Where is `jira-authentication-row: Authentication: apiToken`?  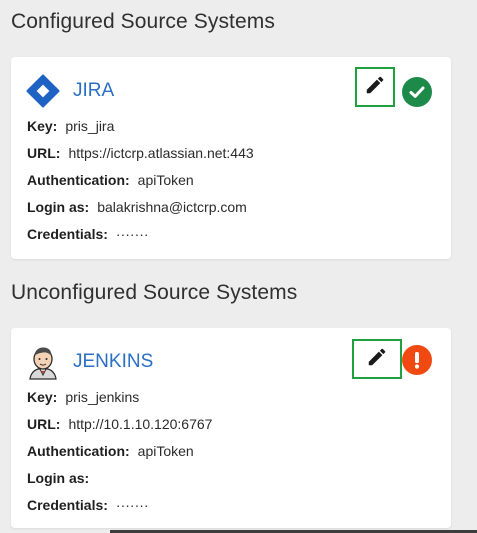 jira-authentication-row: Authentication: apiToken is located at coordinates (140, 179).